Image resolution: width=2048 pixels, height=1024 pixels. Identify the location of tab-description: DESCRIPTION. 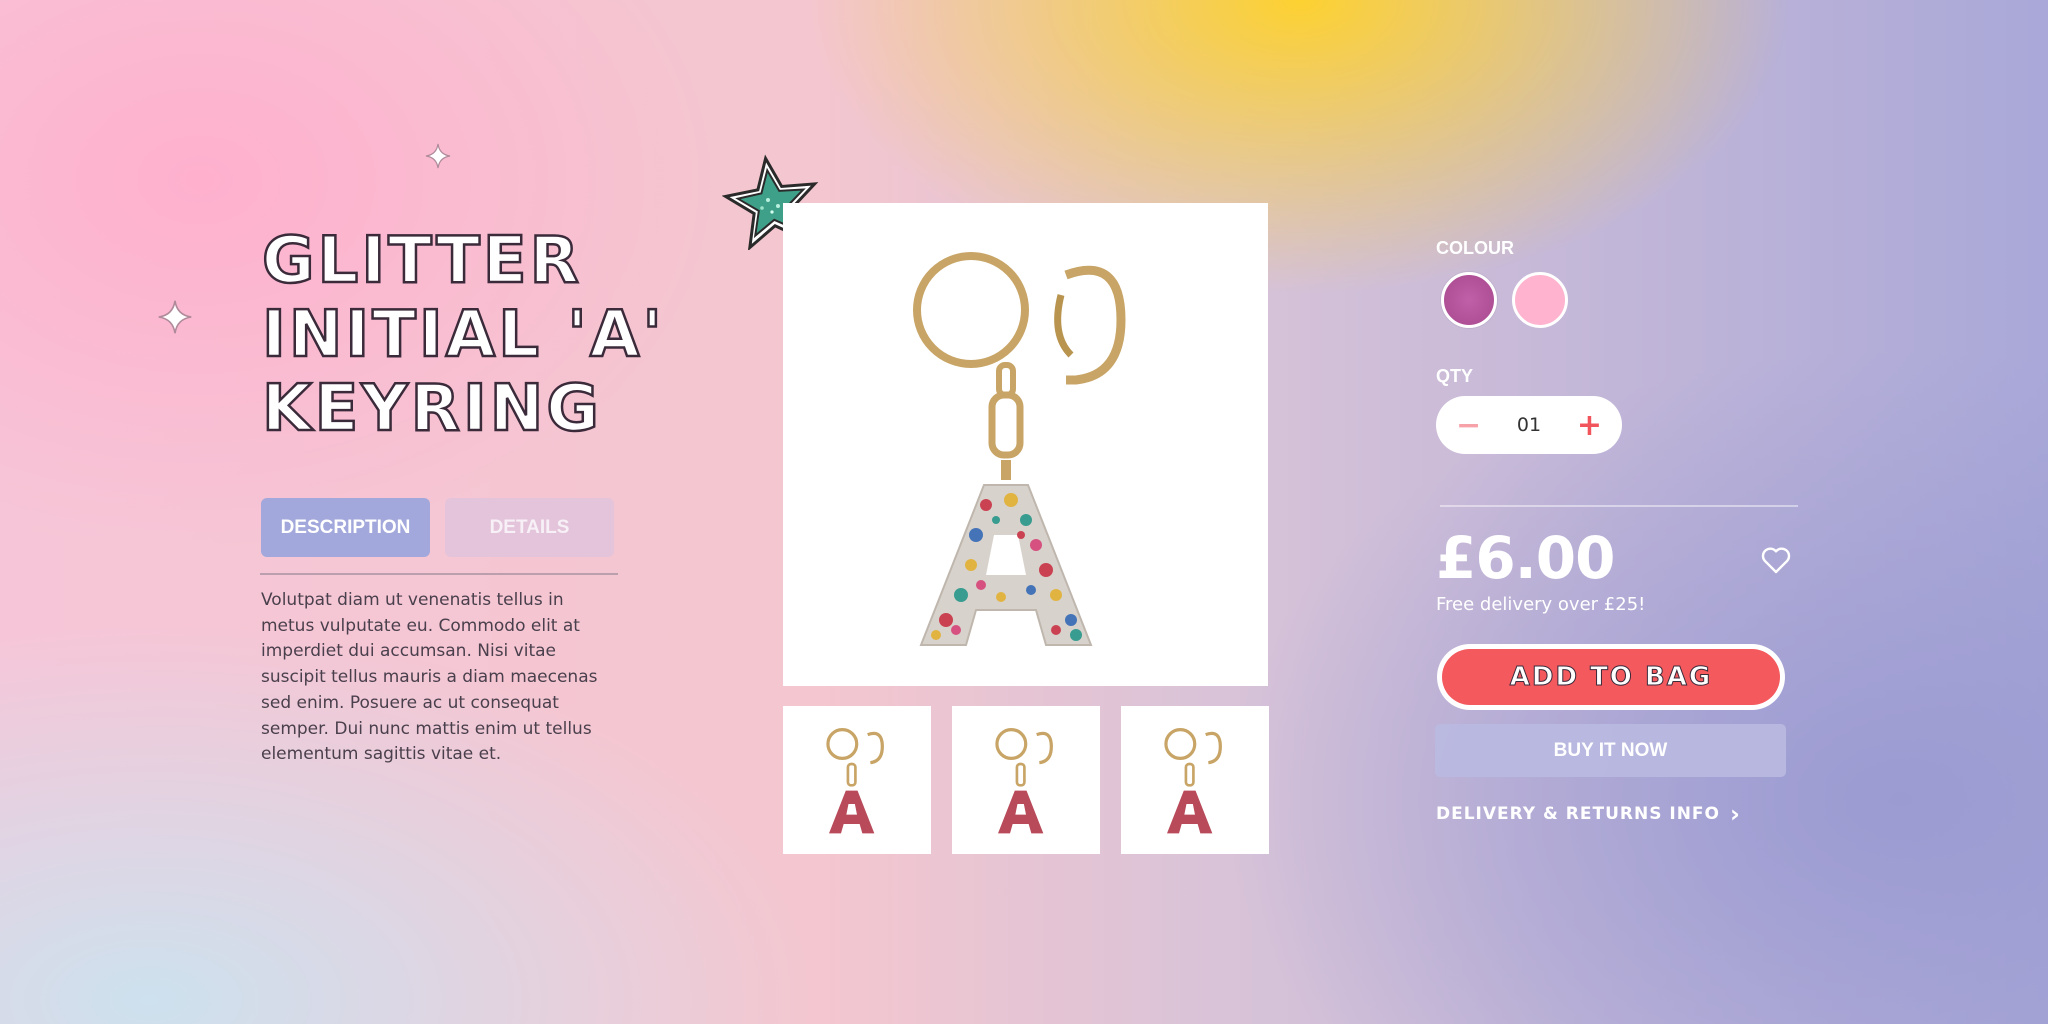
(345, 527).